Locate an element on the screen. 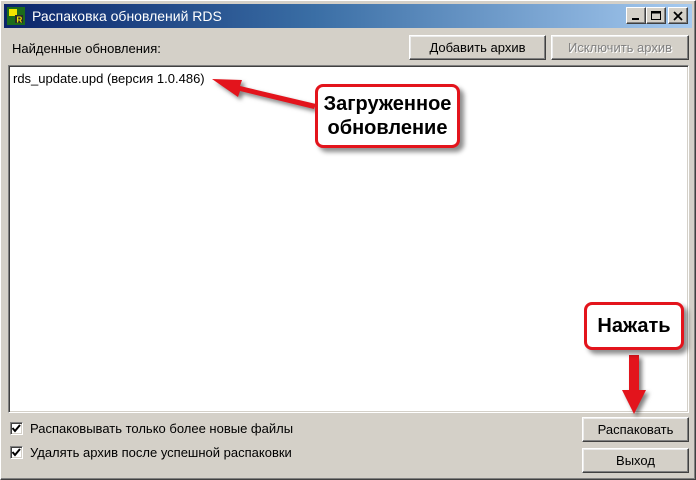 This screenshot has height=480, width=696. loaded-update-callout: Загруженное обновление is located at coordinates (387, 116).